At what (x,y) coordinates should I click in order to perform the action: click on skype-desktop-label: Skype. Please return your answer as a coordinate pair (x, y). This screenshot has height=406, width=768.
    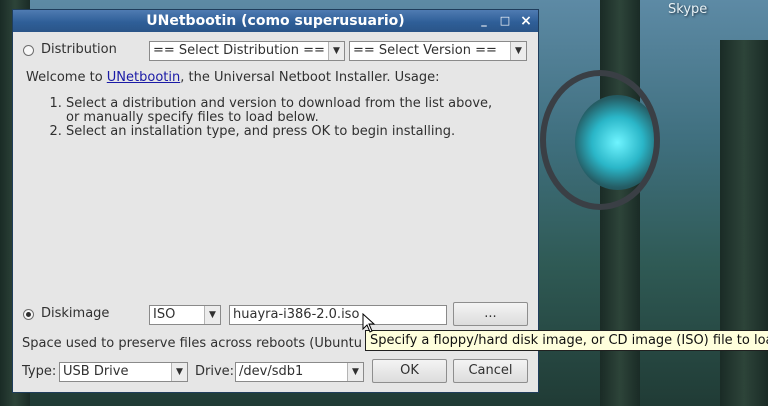
    Looking at the image, I should click on (687, 9).